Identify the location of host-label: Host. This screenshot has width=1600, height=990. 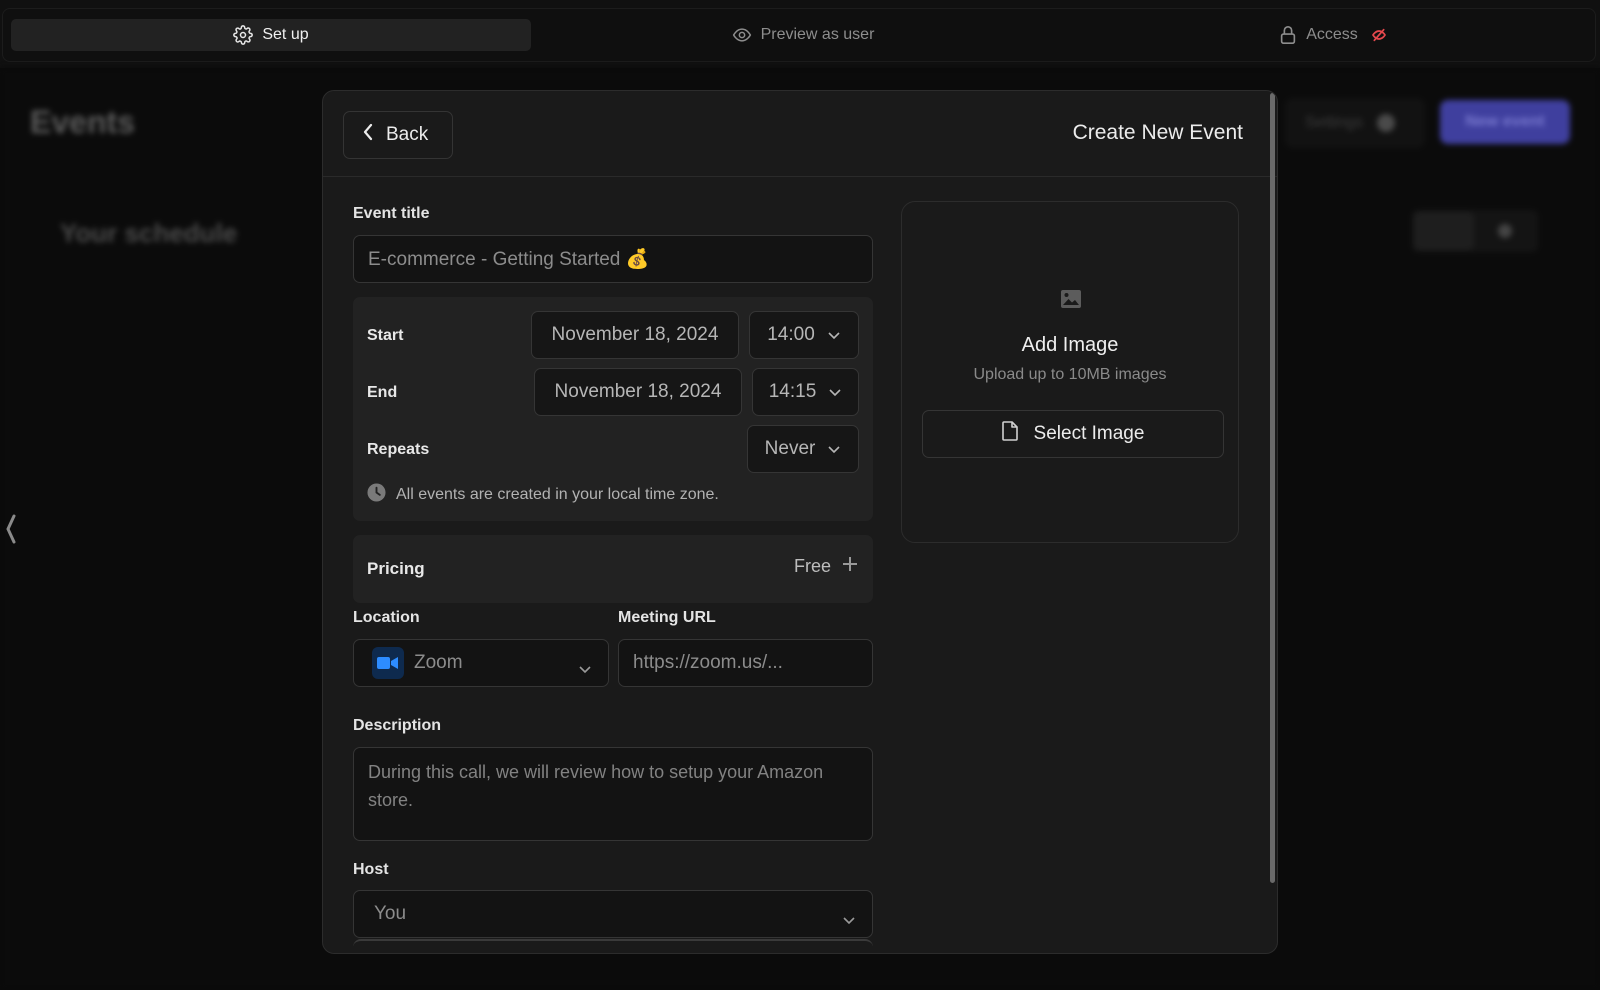
(371, 869).